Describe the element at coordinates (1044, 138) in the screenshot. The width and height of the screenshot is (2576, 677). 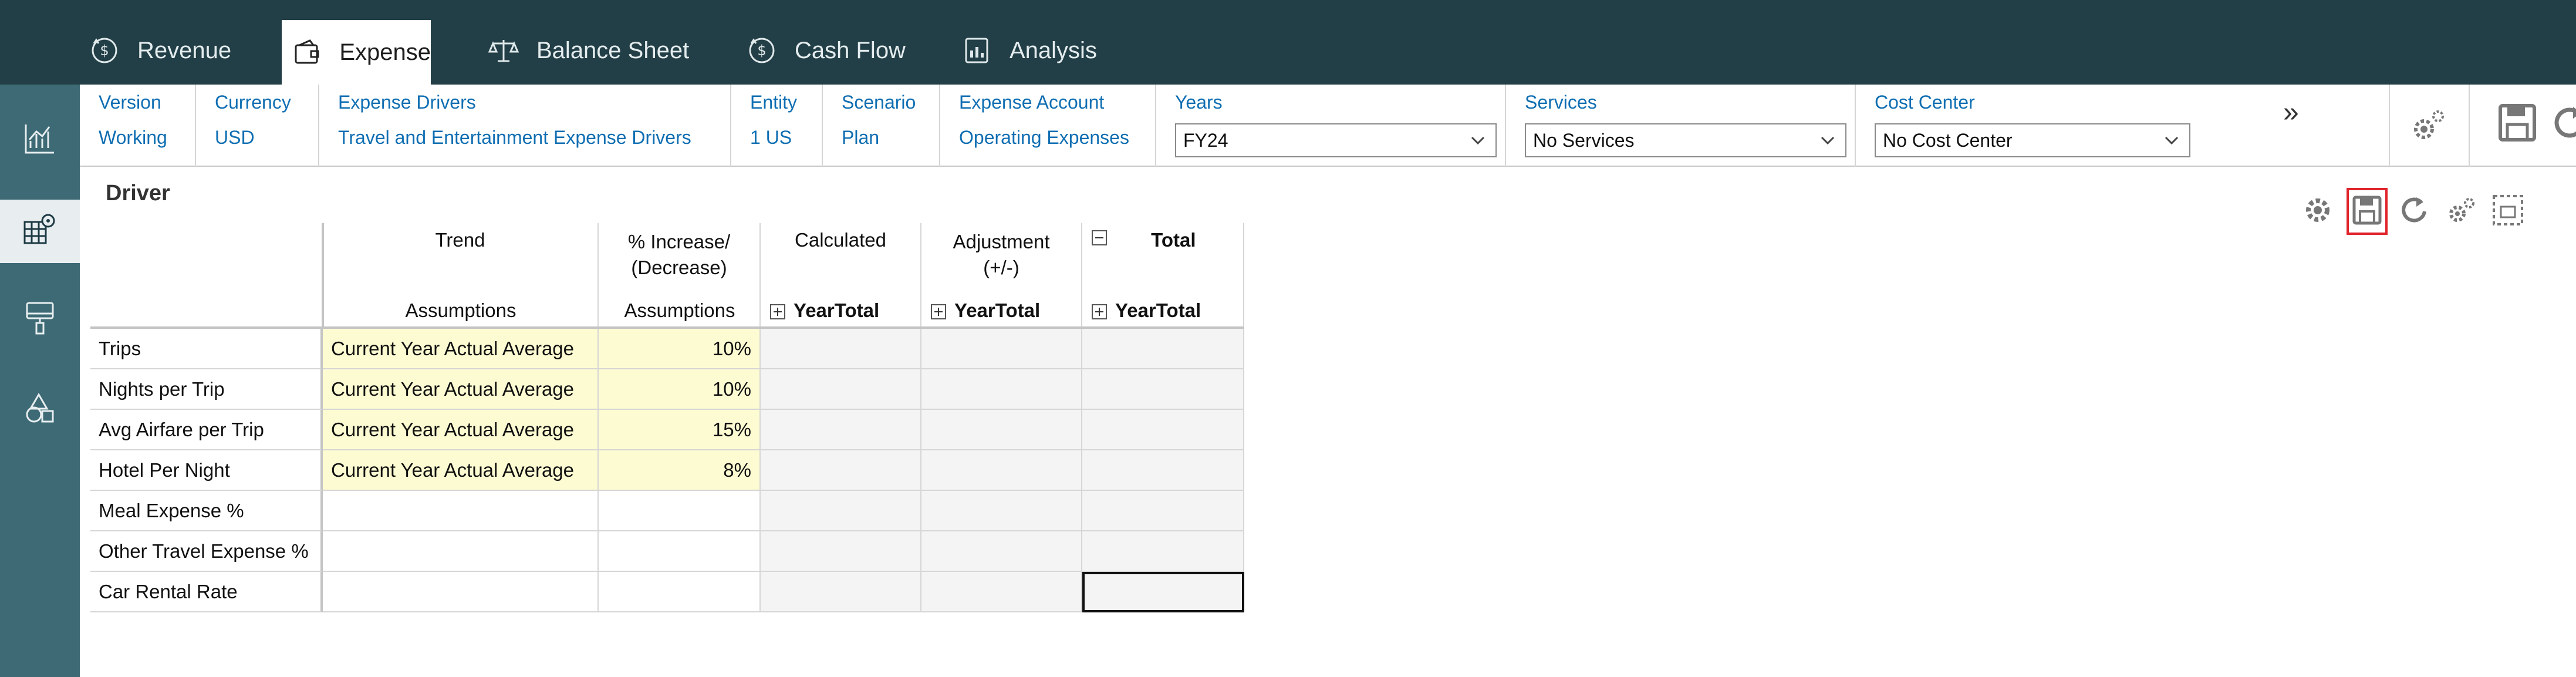
I see `pov-account-value: Operating Expenses` at that location.